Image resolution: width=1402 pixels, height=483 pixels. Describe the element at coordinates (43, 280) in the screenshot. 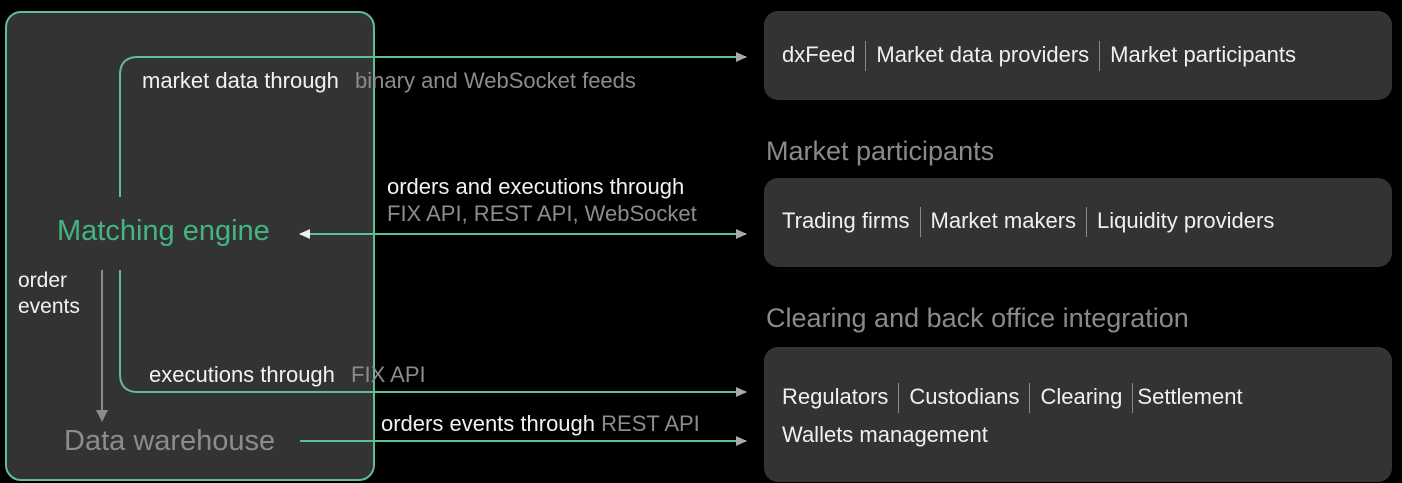

I see `order-events-label-line1: order` at that location.